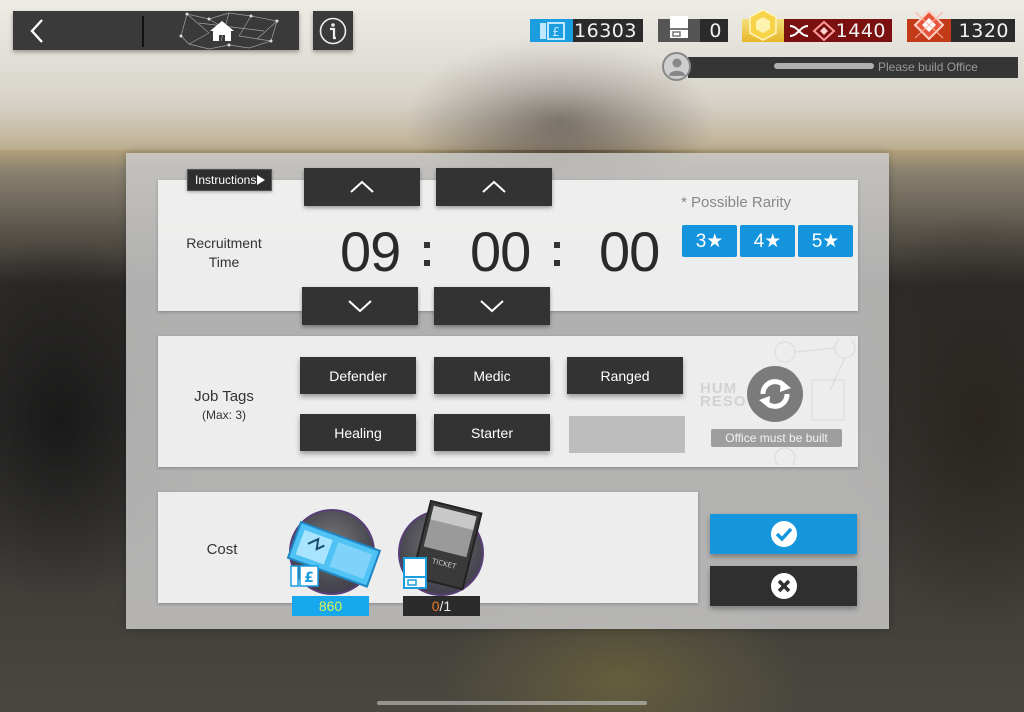 The image size is (1024, 712). I want to click on rarity-badges: 3★ 4★ 5★, so click(767, 241).